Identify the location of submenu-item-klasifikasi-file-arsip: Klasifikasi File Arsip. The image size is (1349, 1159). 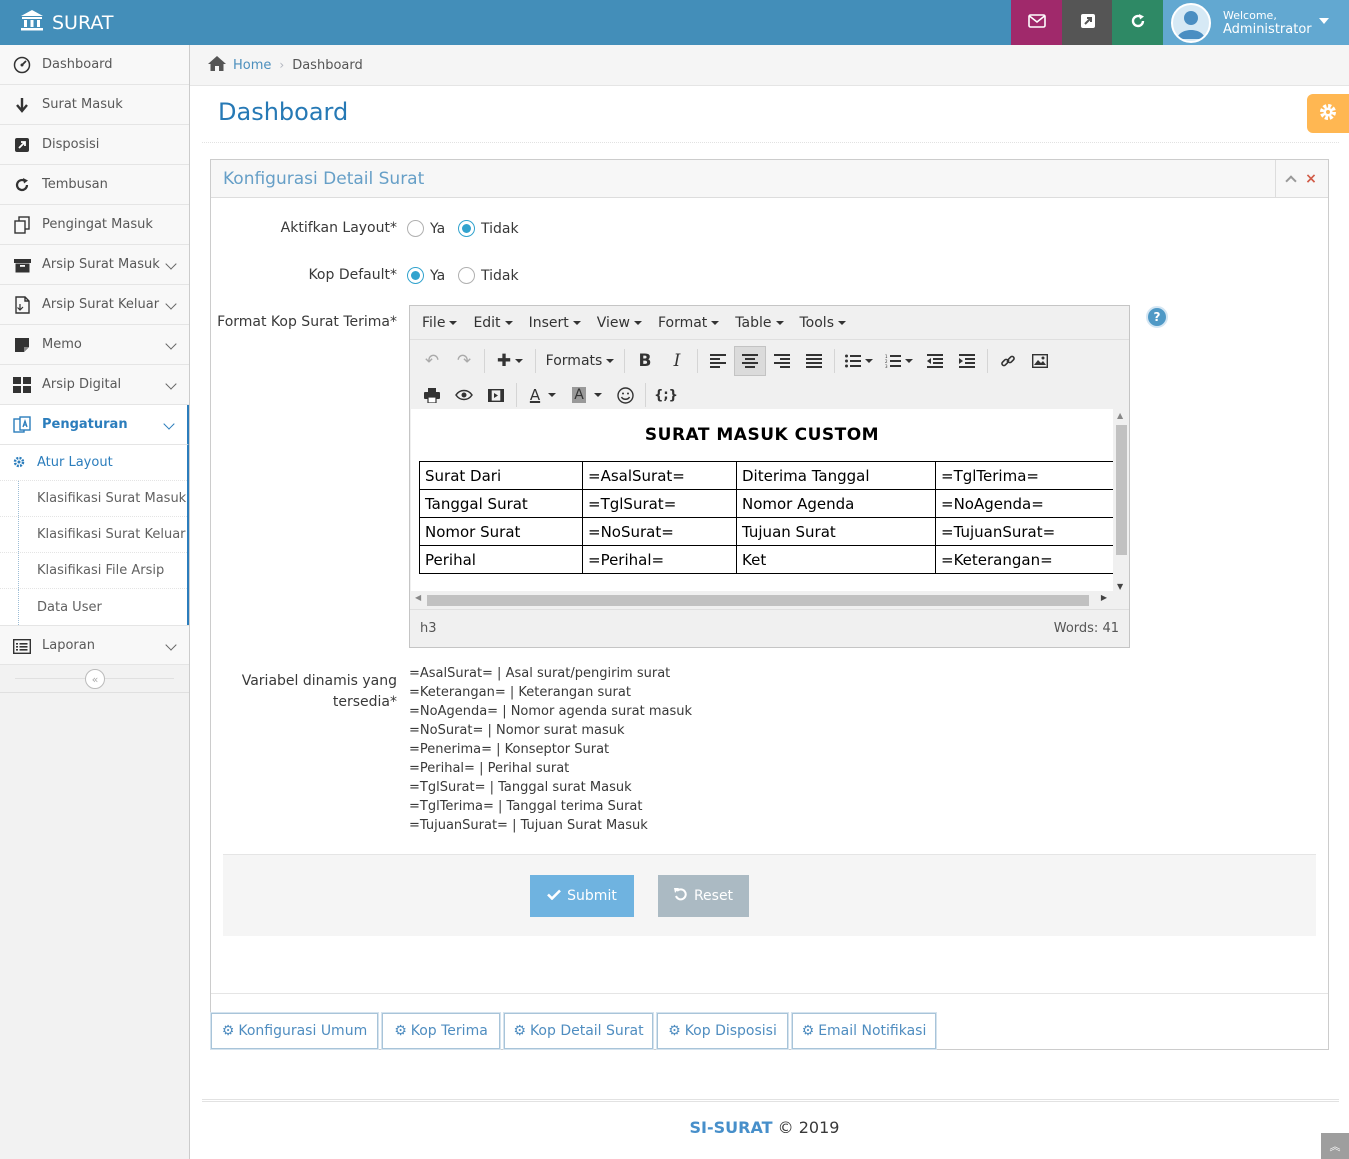
(93, 571).